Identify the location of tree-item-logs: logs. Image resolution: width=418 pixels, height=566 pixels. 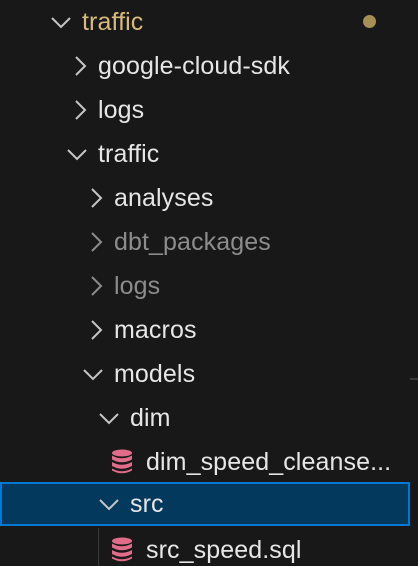
(209, 110).